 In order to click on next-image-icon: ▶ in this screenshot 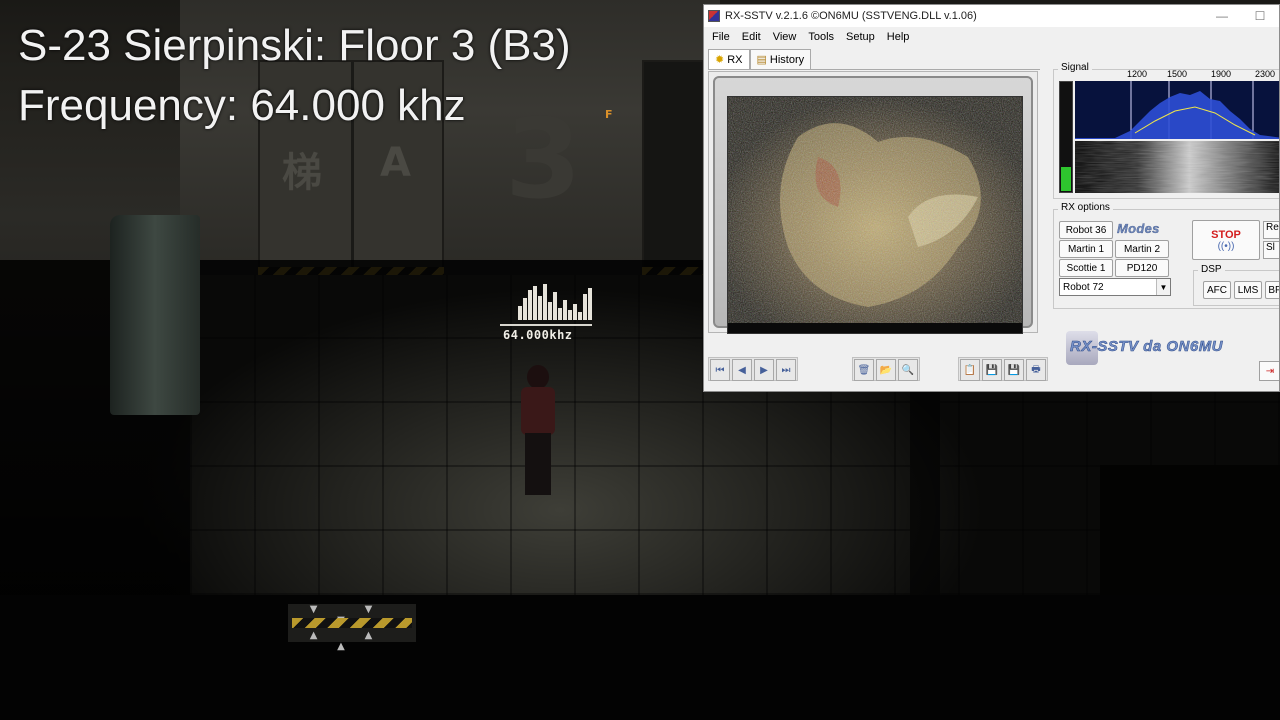, I will do `click(764, 370)`.